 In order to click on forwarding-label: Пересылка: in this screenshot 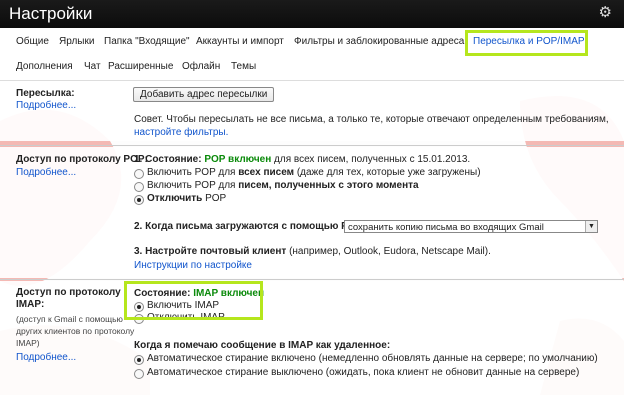, I will do `click(45, 93)`.